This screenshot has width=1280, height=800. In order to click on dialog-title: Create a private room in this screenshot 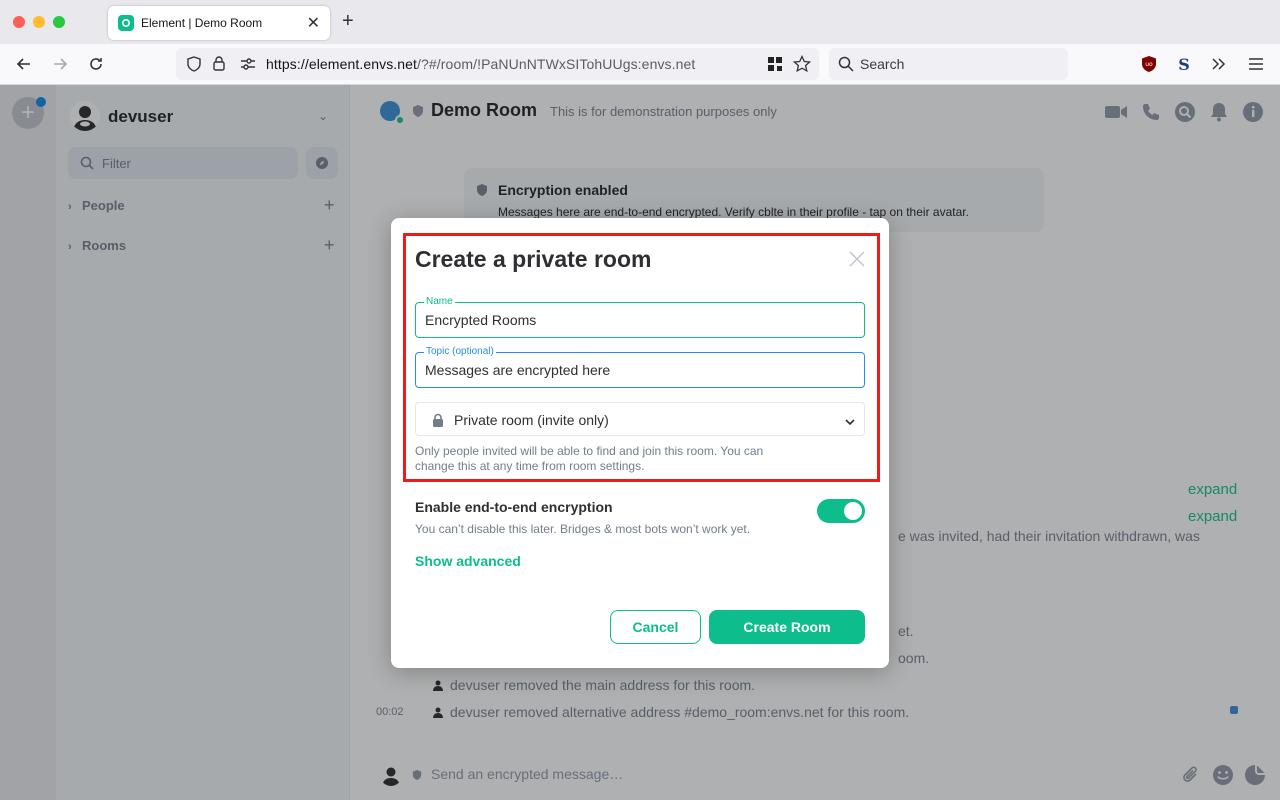, I will do `click(533, 259)`.